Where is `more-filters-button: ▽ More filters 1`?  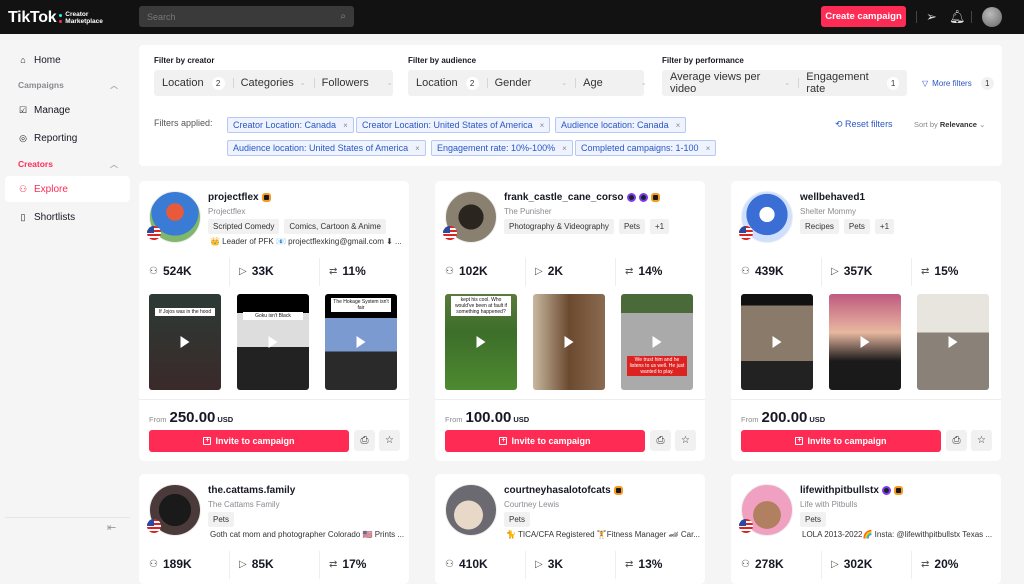
more-filters-button: ▽ More filters 1 is located at coordinates (958, 83).